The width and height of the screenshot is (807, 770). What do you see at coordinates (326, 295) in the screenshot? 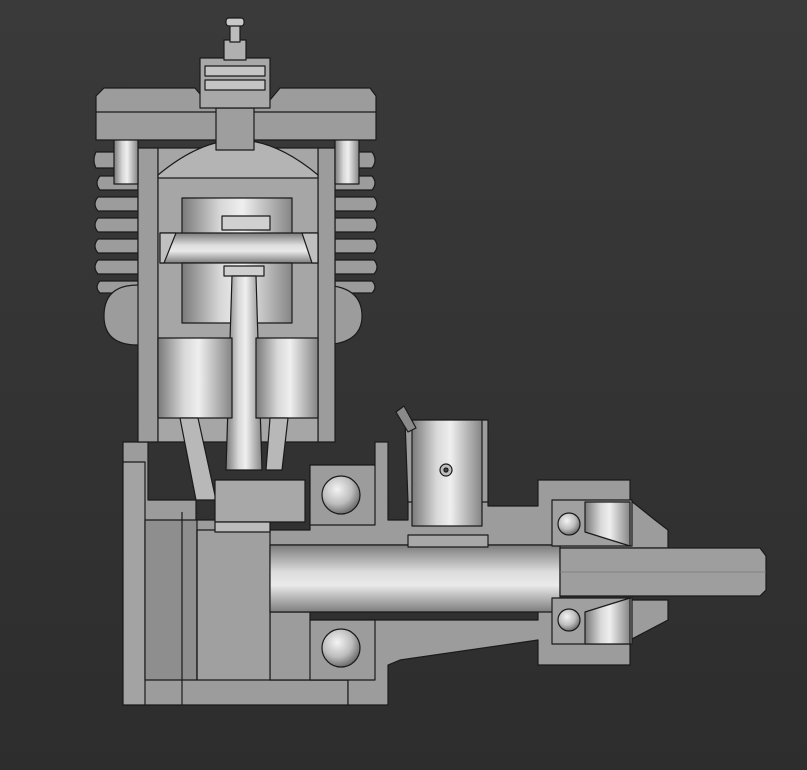
I see `cylinder-wall-right` at bounding box center [326, 295].